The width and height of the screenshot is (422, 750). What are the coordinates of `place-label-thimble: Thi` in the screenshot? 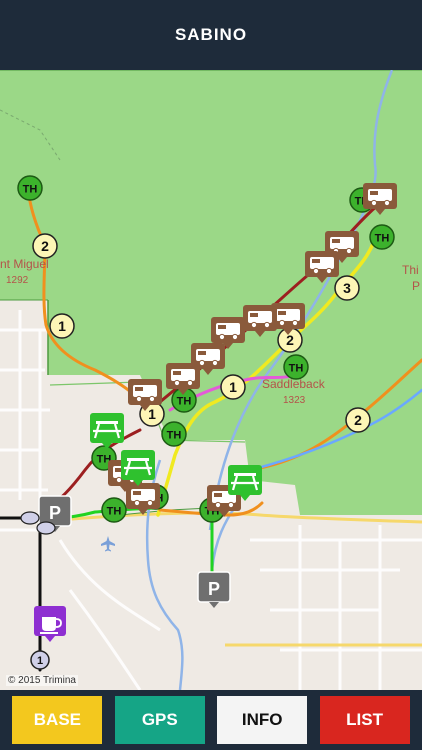 It's located at (410, 270).